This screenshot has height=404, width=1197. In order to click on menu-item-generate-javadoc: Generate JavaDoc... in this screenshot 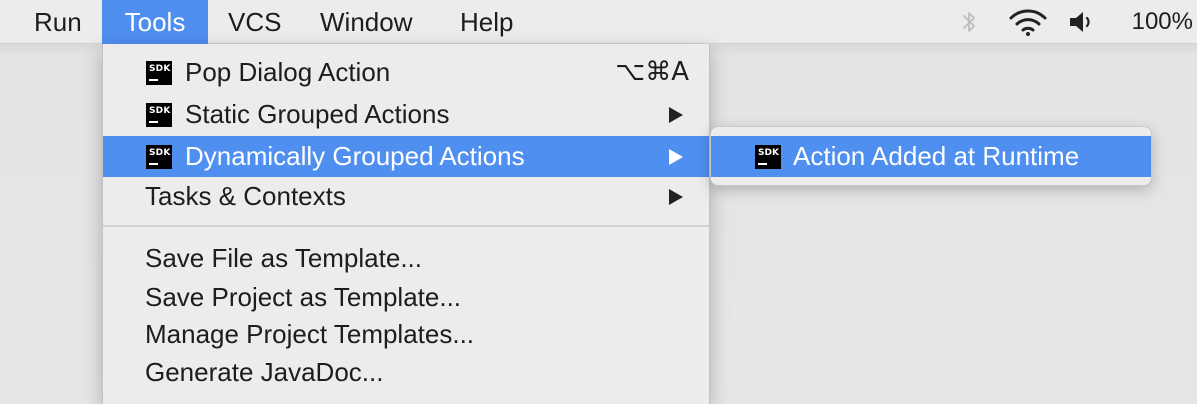, I will do `click(406, 372)`.